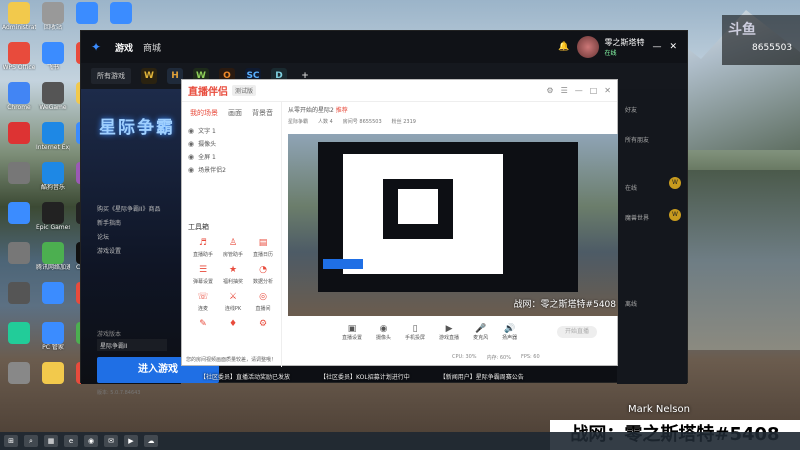 The height and width of the screenshot is (450, 800). I want to click on desktop-icon: WeGame, so click(53, 96).